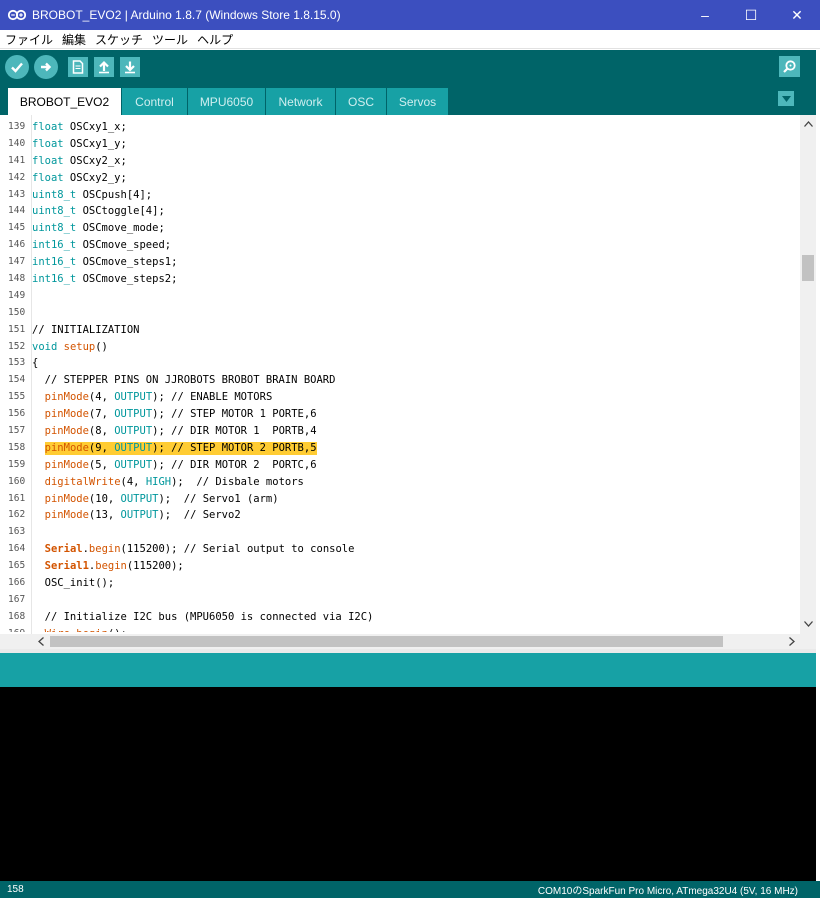  What do you see at coordinates (797, 15) in the screenshot?
I see `close-button: ✕` at bounding box center [797, 15].